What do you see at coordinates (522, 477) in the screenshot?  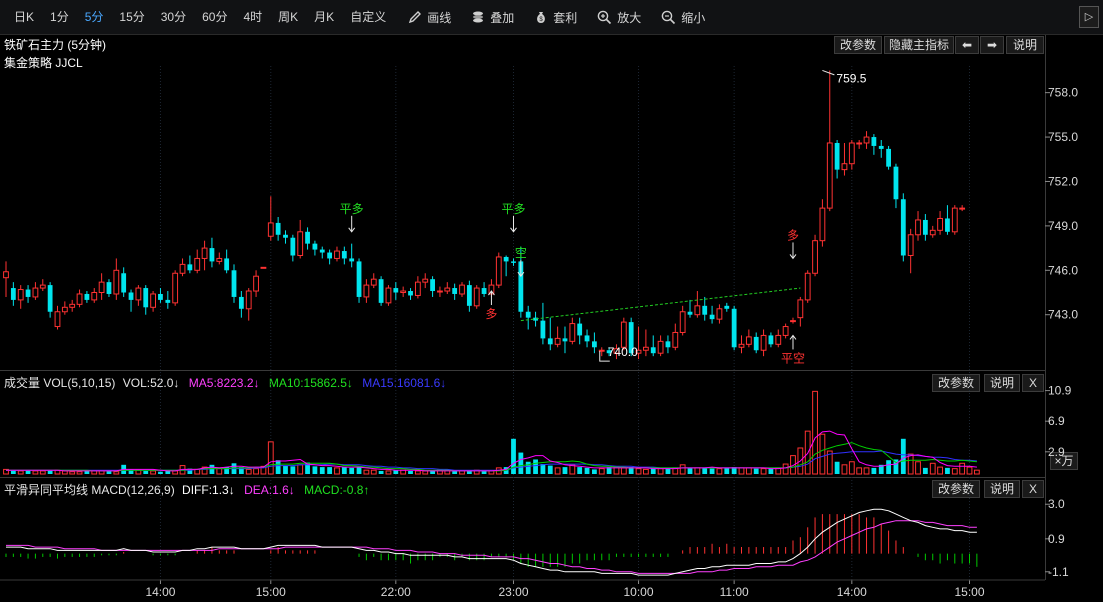 I see `macd-panel-separator` at bounding box center [522, 477].